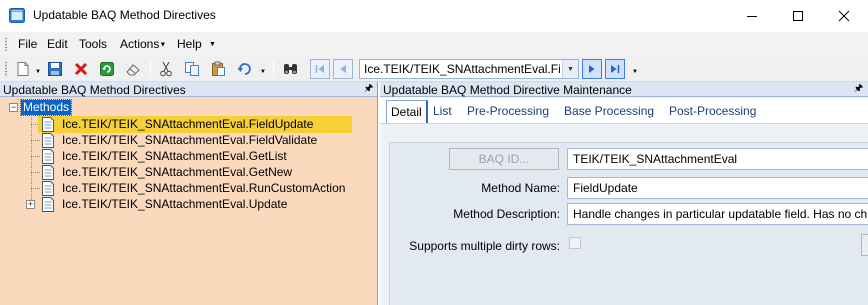  I want to click on copy-icon, so click(192, 69).